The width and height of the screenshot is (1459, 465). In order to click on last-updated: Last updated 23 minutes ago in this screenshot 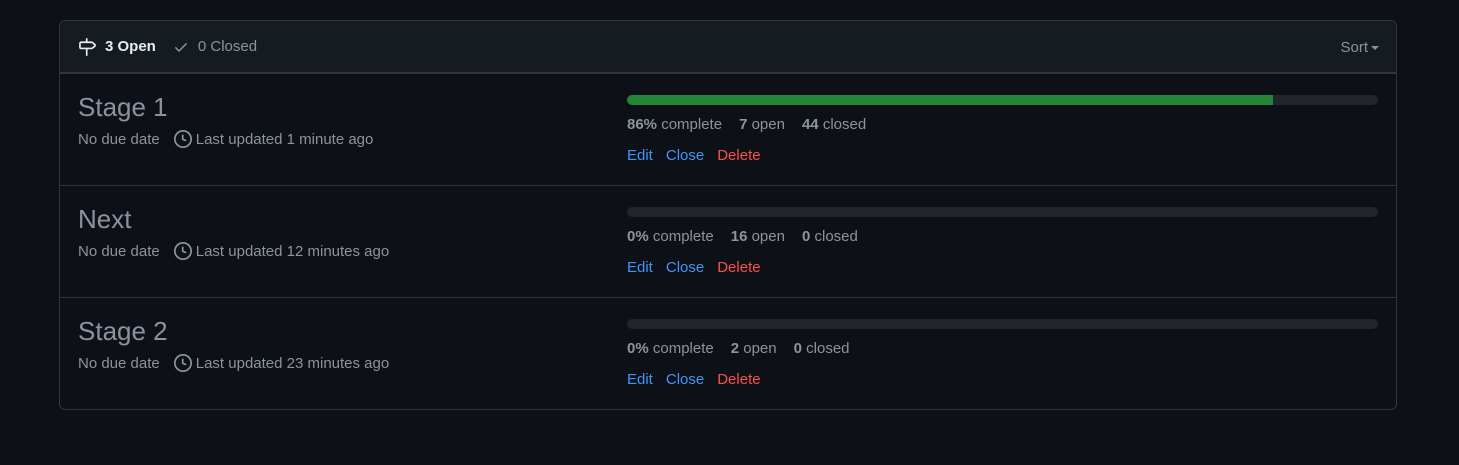, I will do `click(292, 363)`.